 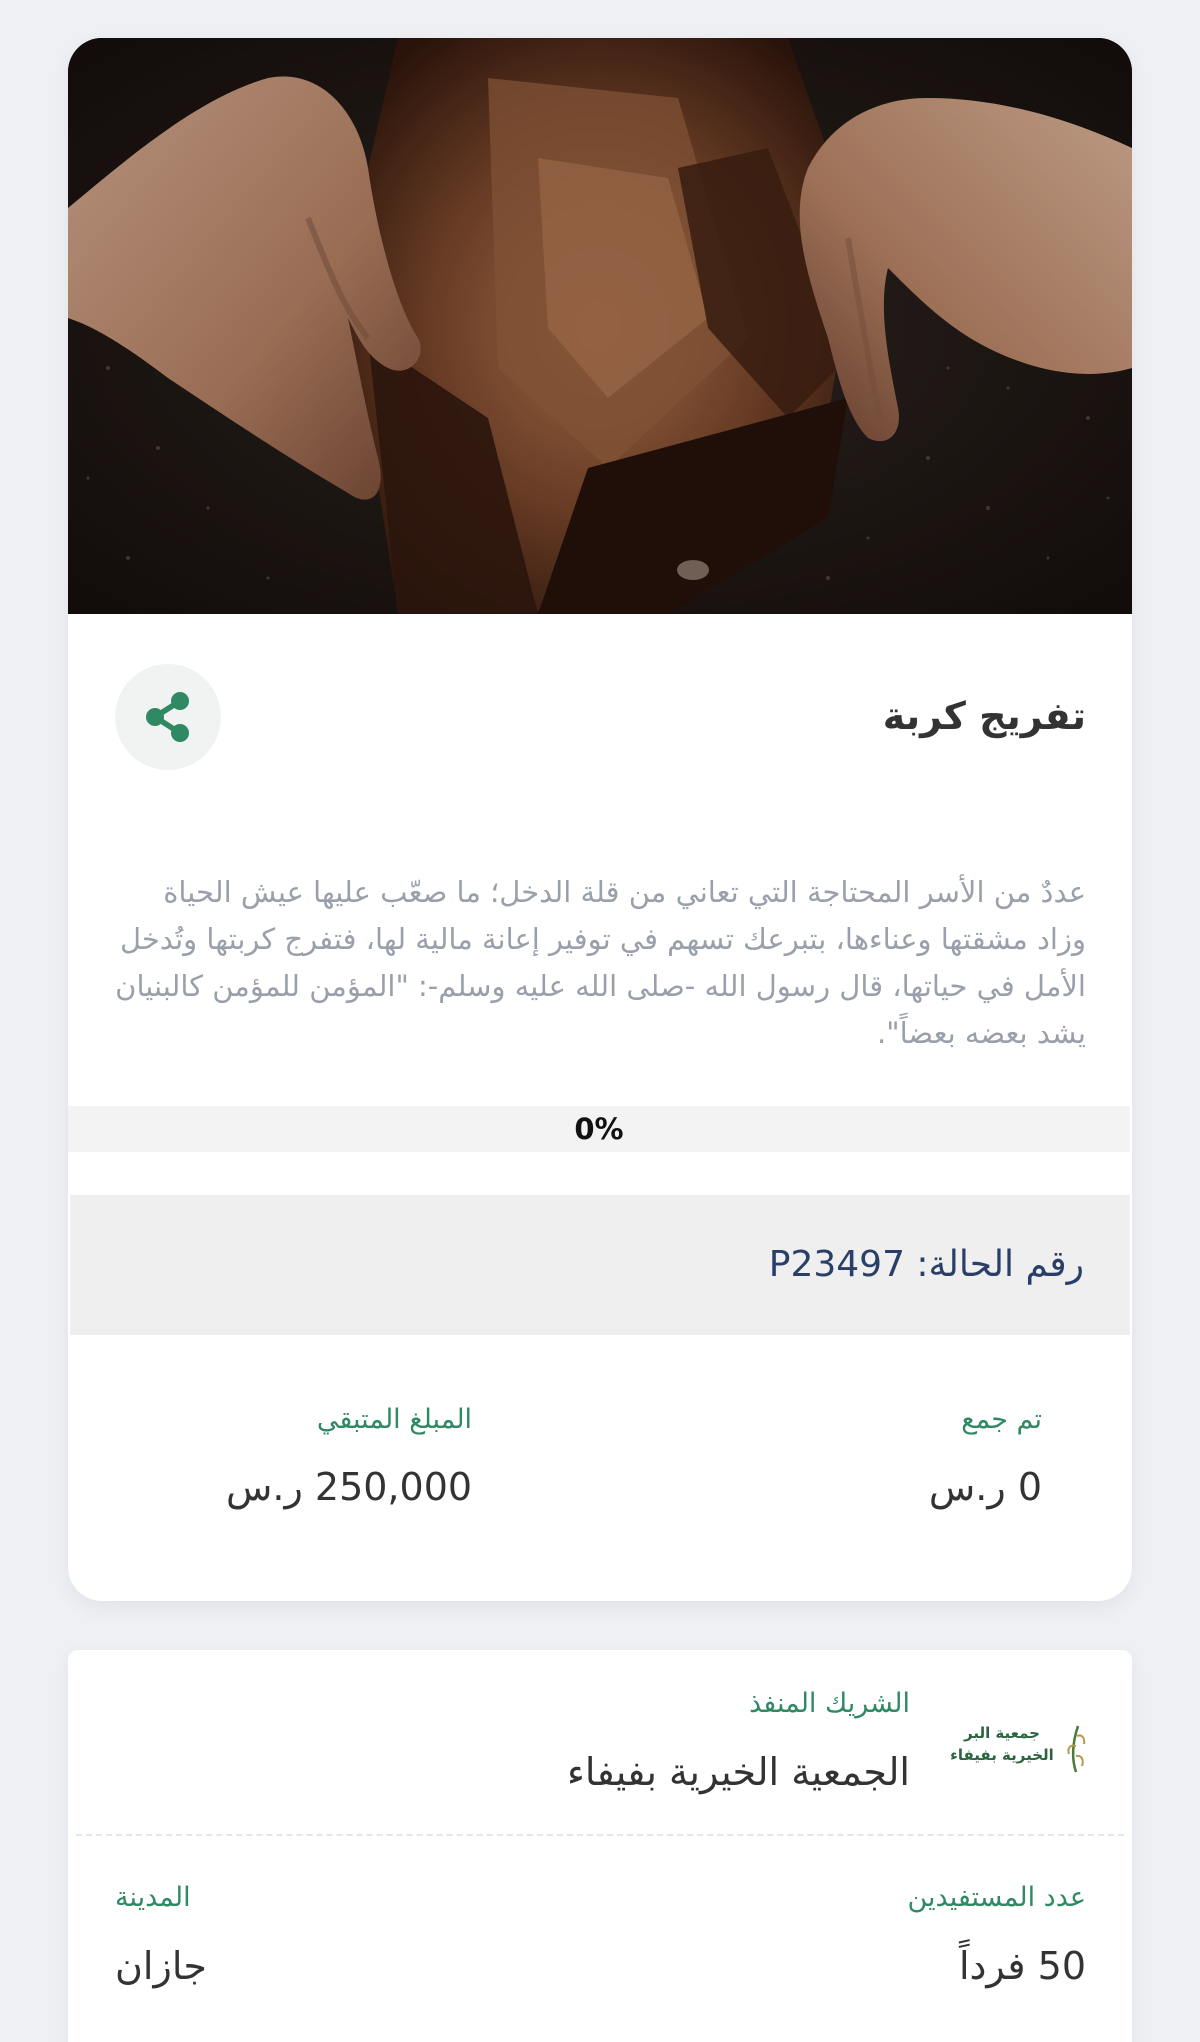 What do you see at coordinates (349, 1487) in the screenshot?
I see `remaining-value: 250,000 ر.س` at bounding box center [349, 1487].